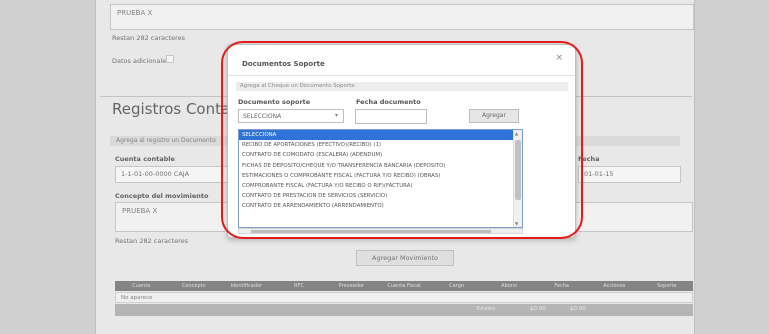 The width and height of the screenshot is (769, 334). I want to click on modal-subtitle: Agrega al Cheque un Documento Soporte, so click(402, 86).